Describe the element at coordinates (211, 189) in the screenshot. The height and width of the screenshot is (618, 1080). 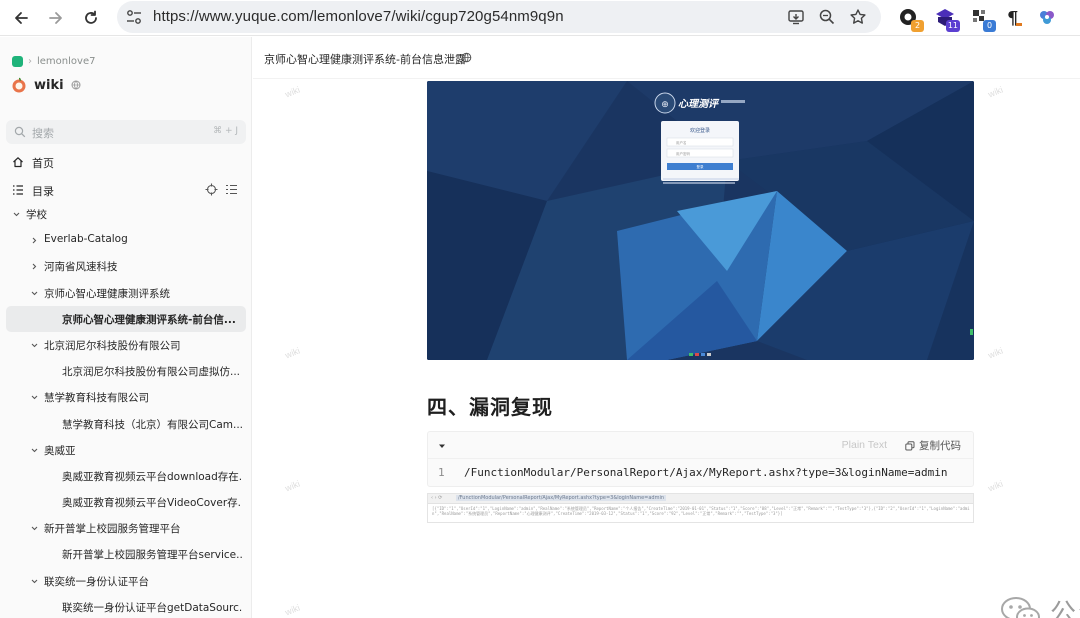
I see `locate-icon` at that location.